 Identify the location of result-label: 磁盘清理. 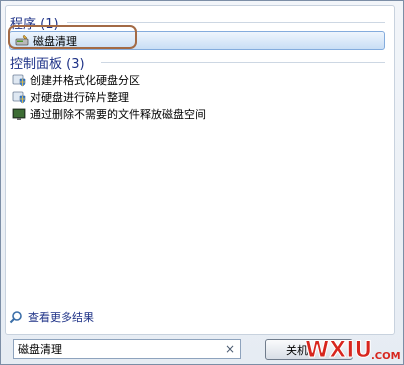
(55, 41).